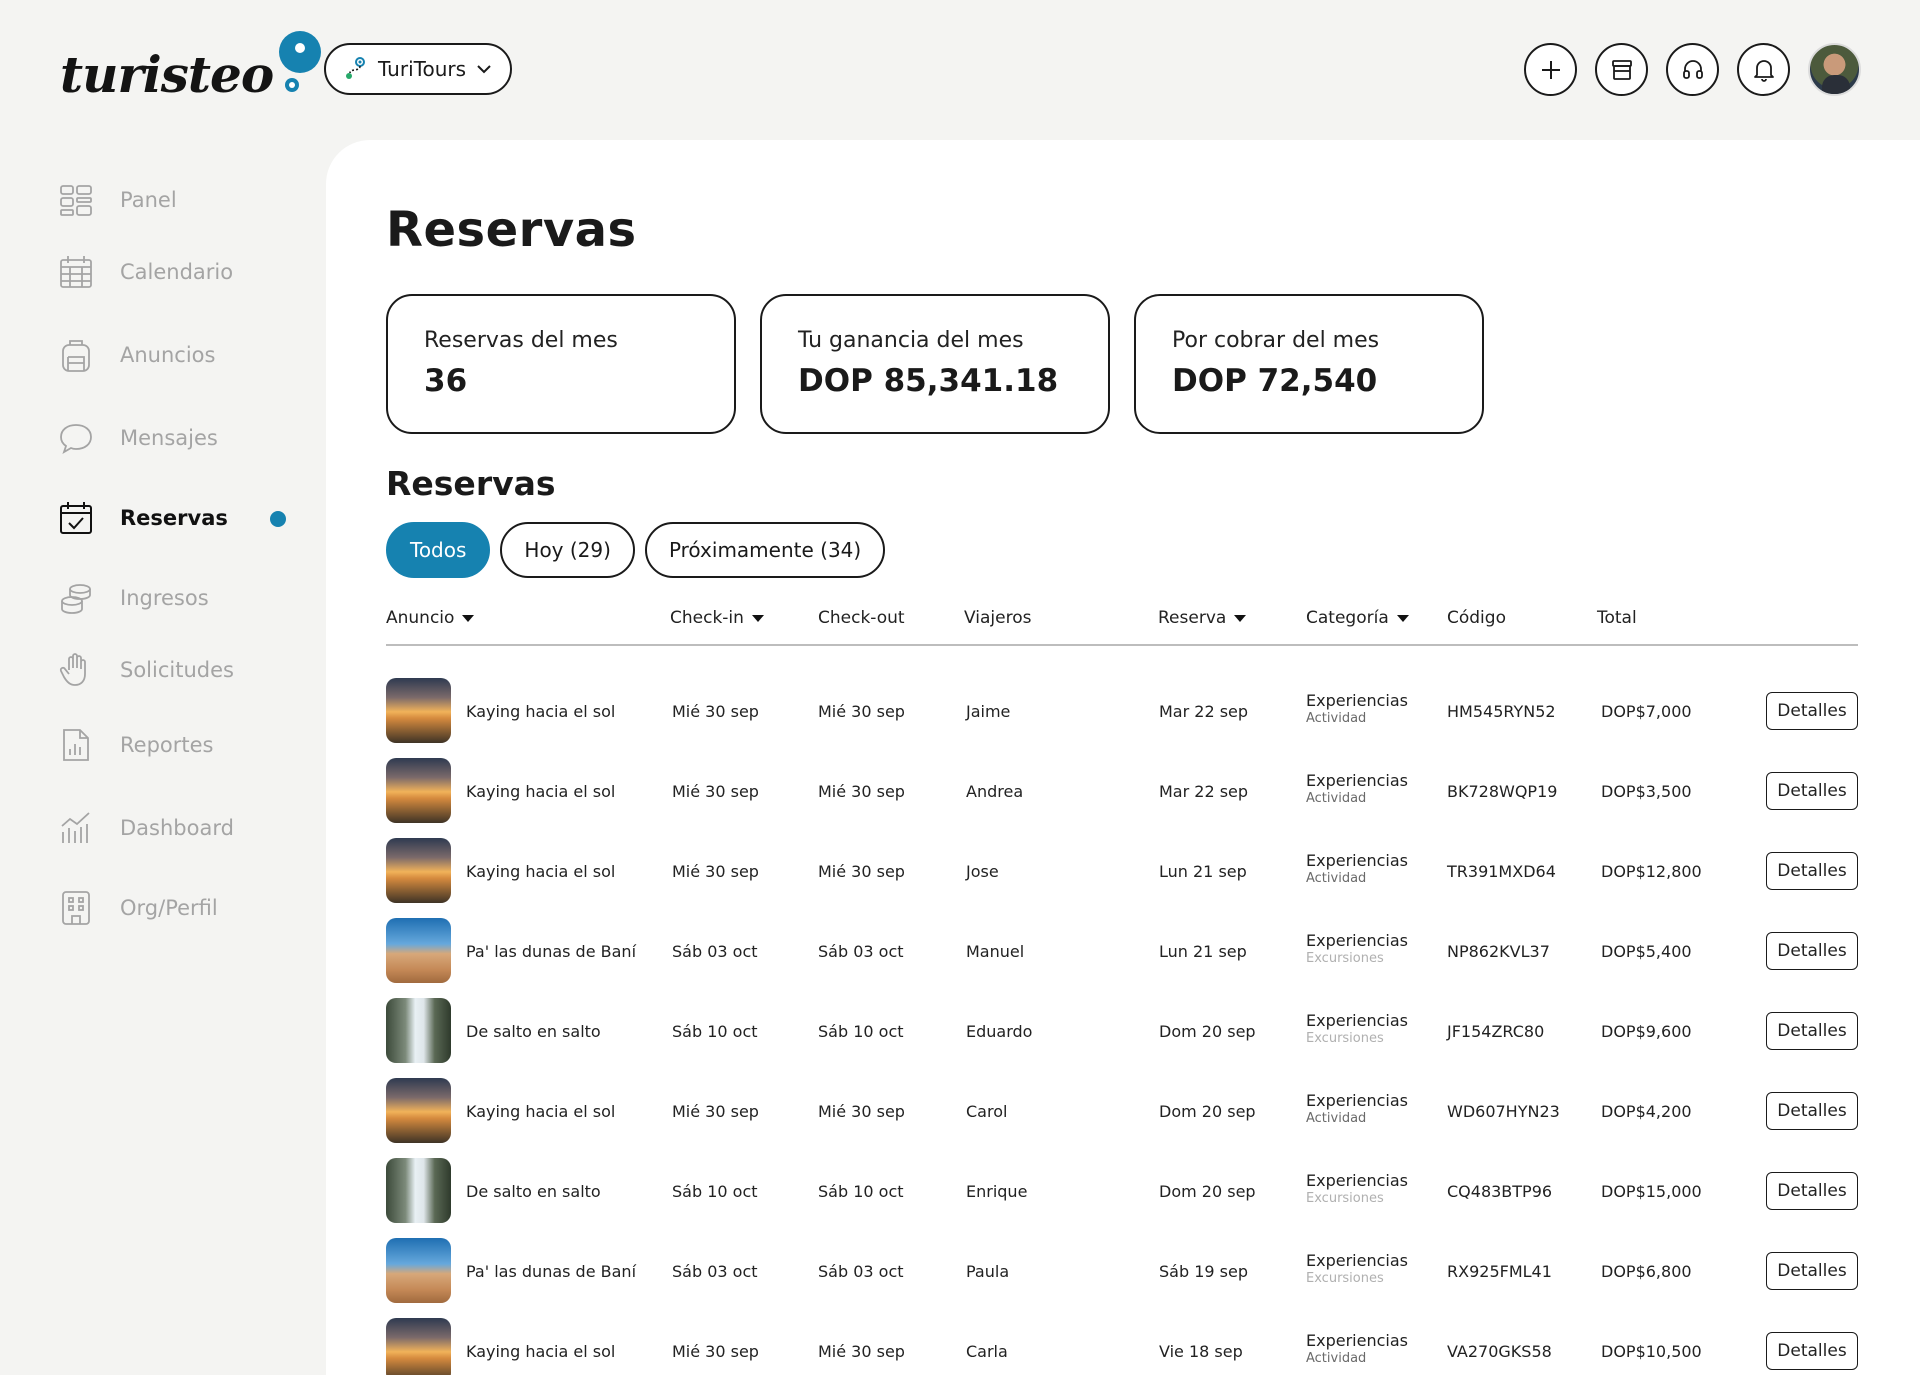 The width and height of the screenshot is (1920, 1375). I want to click on sidebar-item-ingresos: Ingresos, so click(178, 598).